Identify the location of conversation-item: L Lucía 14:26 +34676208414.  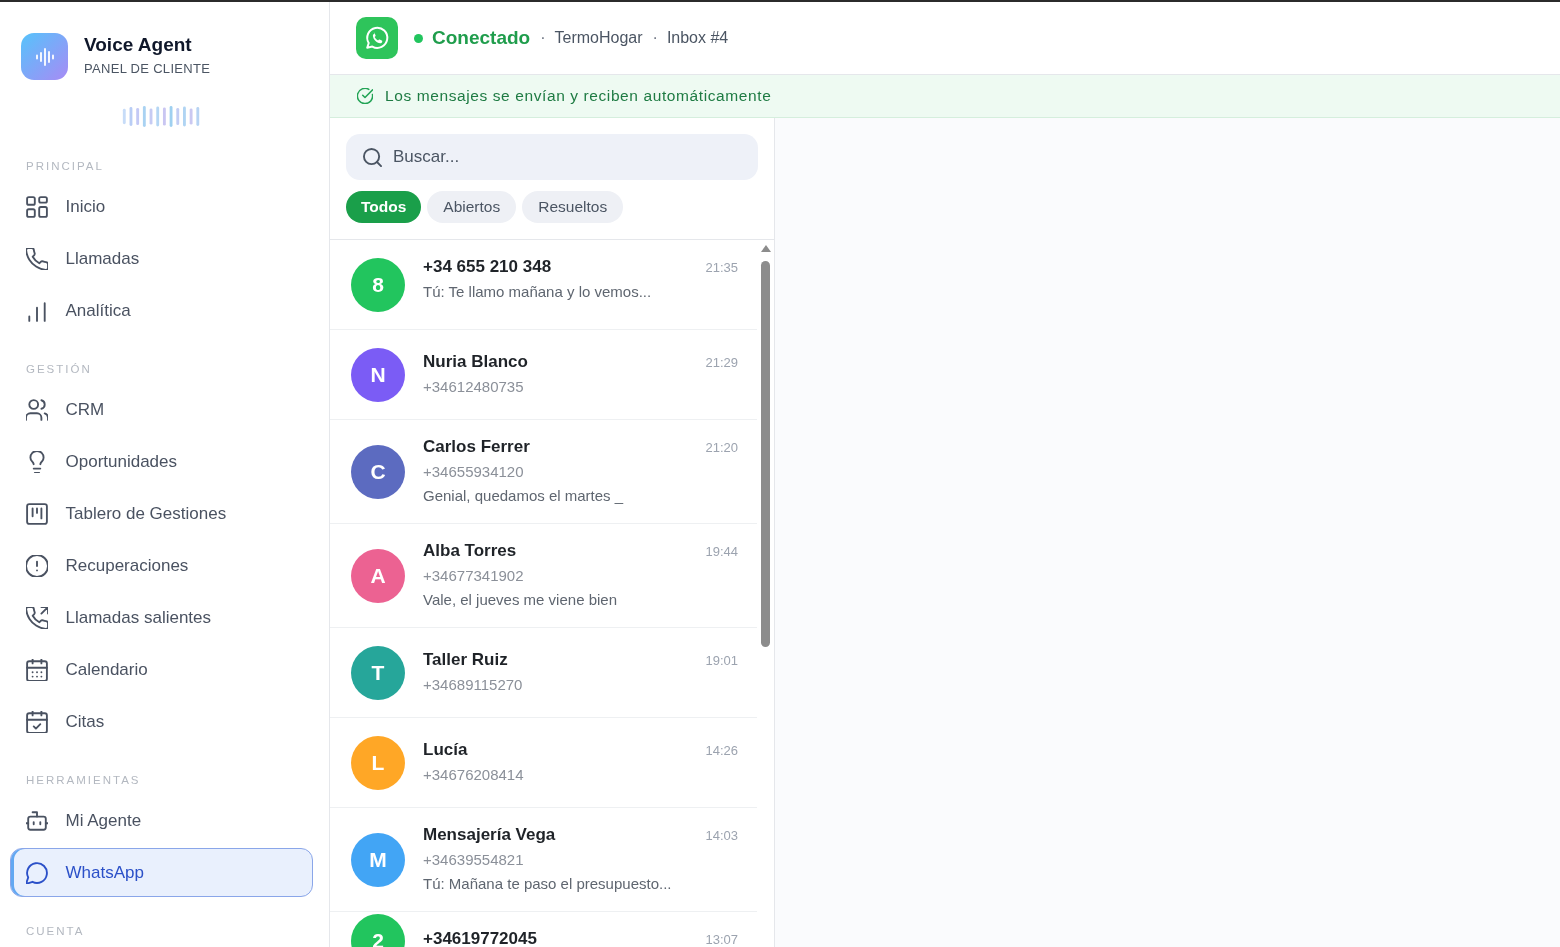
(543, 763).